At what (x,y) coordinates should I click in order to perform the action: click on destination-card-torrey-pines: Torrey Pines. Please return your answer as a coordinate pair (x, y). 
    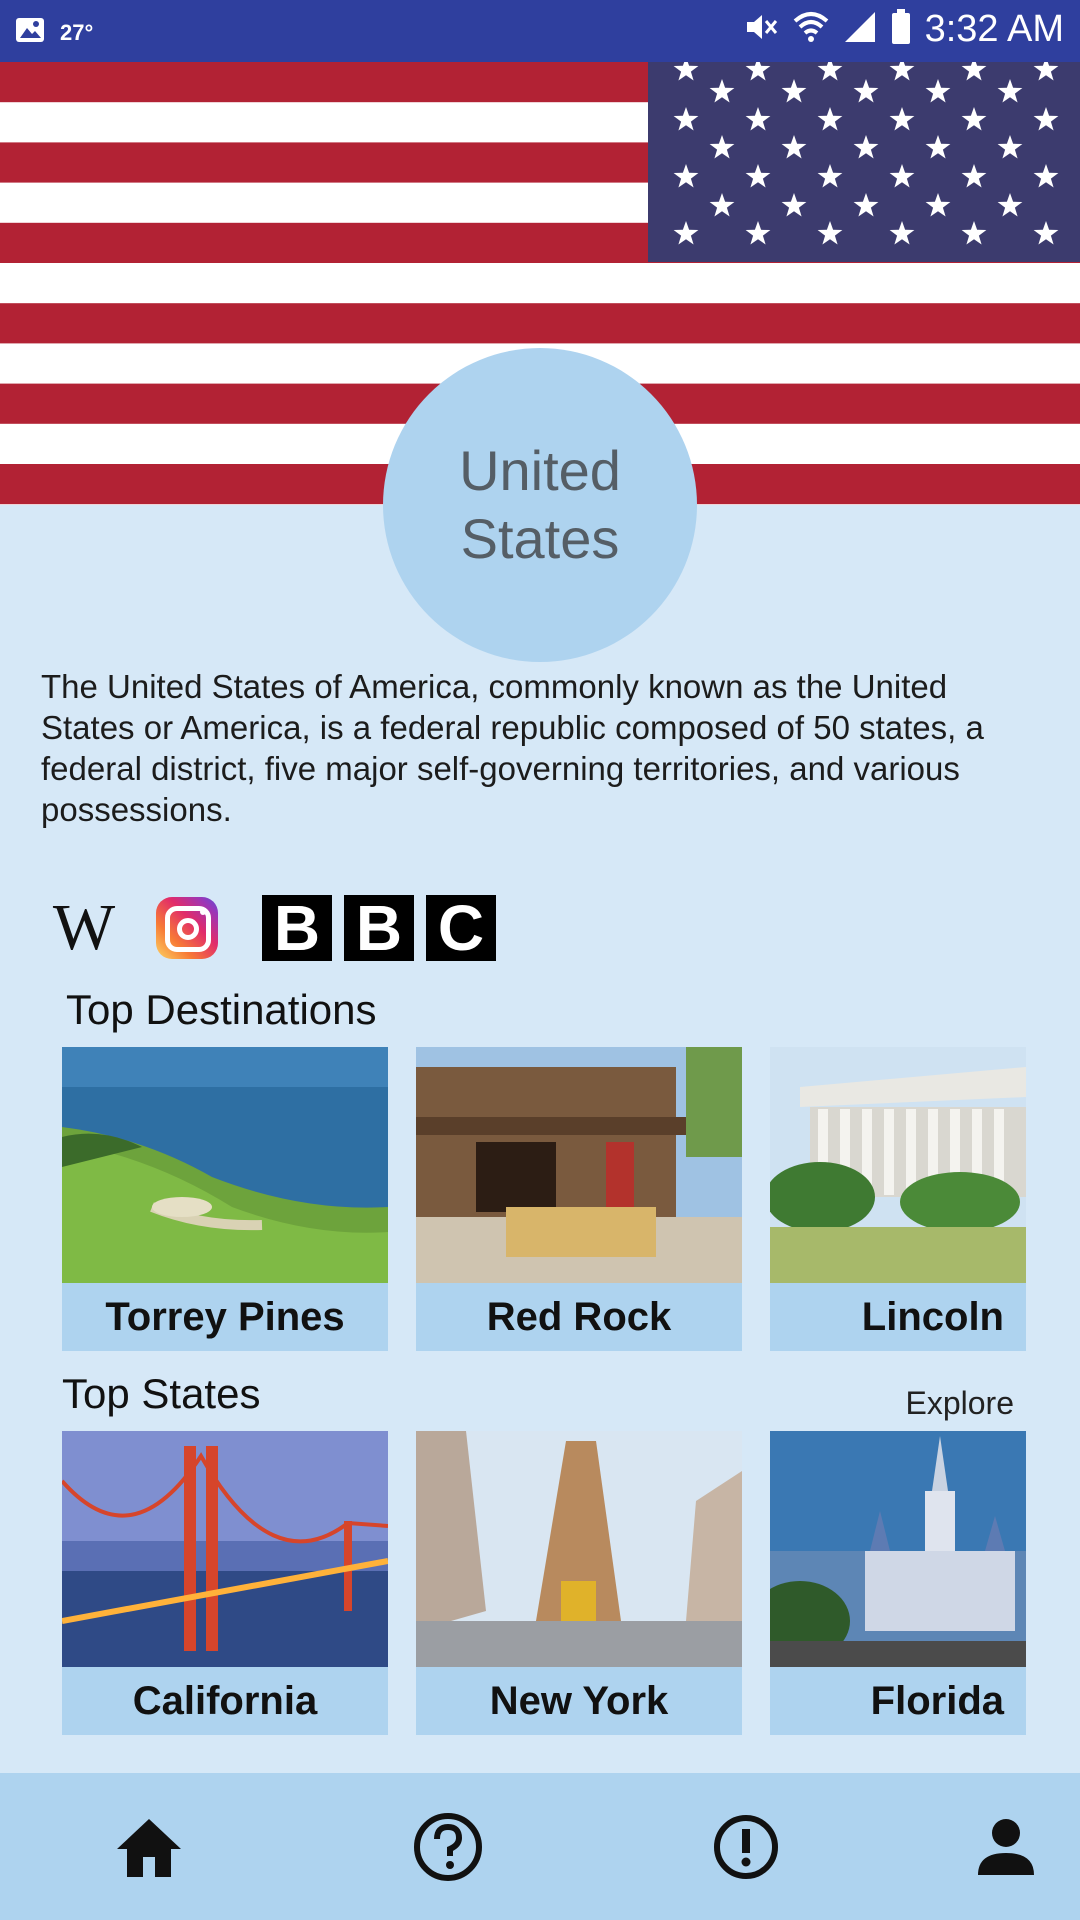
    Looking at the image, I should click on (225, 1199).